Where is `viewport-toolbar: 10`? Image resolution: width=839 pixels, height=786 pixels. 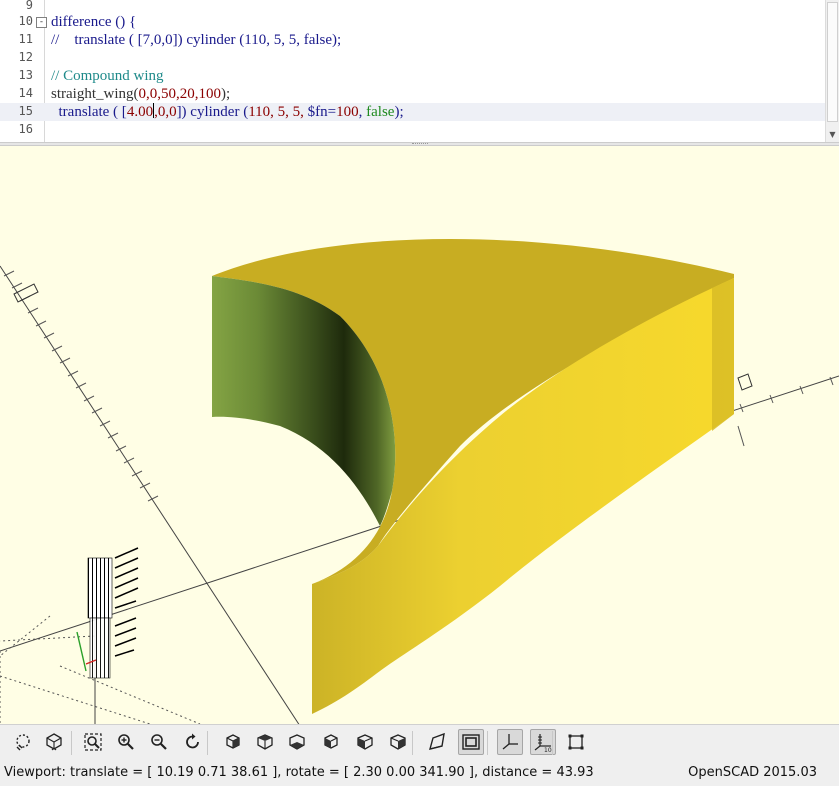
viewport-toolbar: 10 is located at coordinates (419, 742).